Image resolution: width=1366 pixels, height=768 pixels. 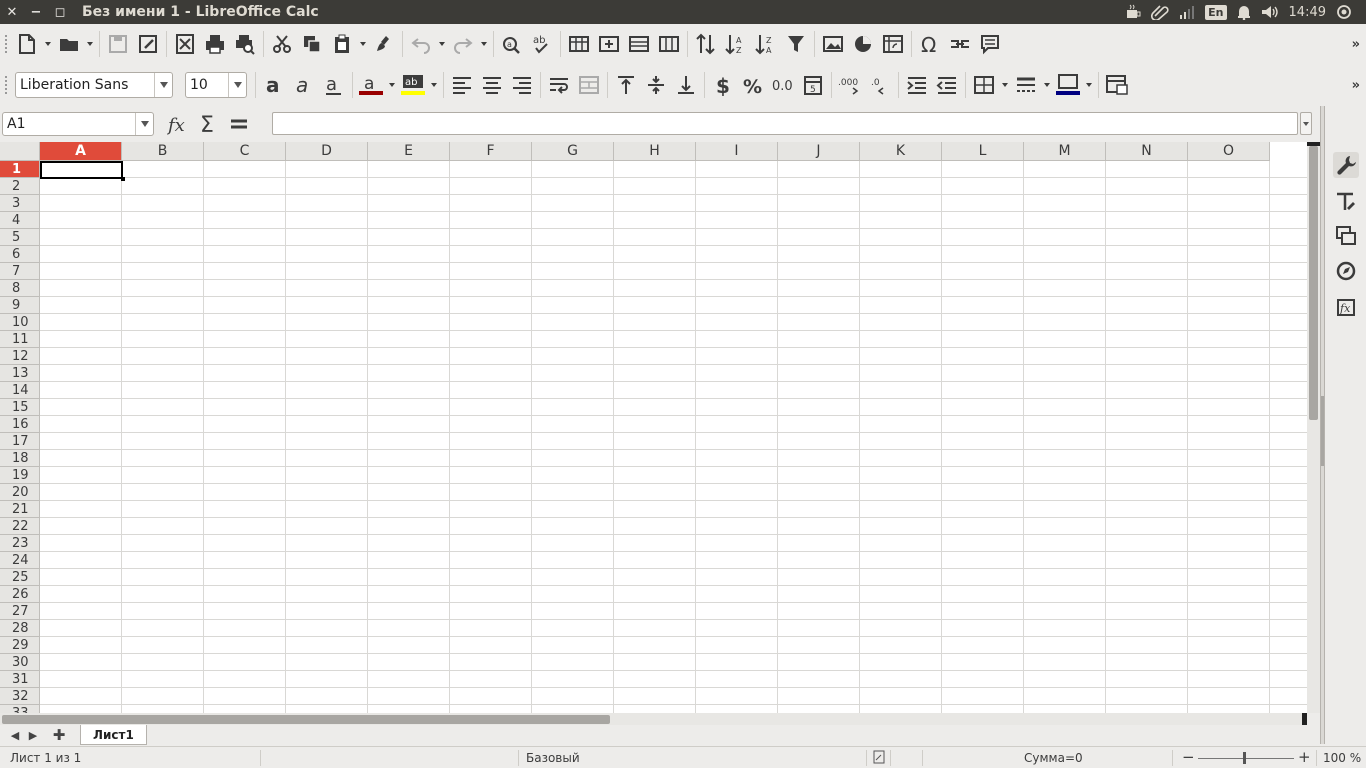 I want to click on underline-button: a, so click(x=334, y=85).